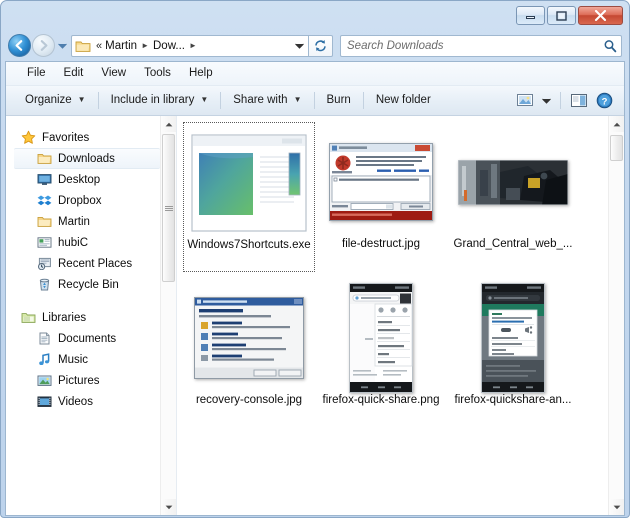 The width and height of the screenshot is (630, 518). Describe the element at coordinates (83, 284) in the screenshot. I see `sidebar-item-recycle-bin: Recycle Bin` at that location.